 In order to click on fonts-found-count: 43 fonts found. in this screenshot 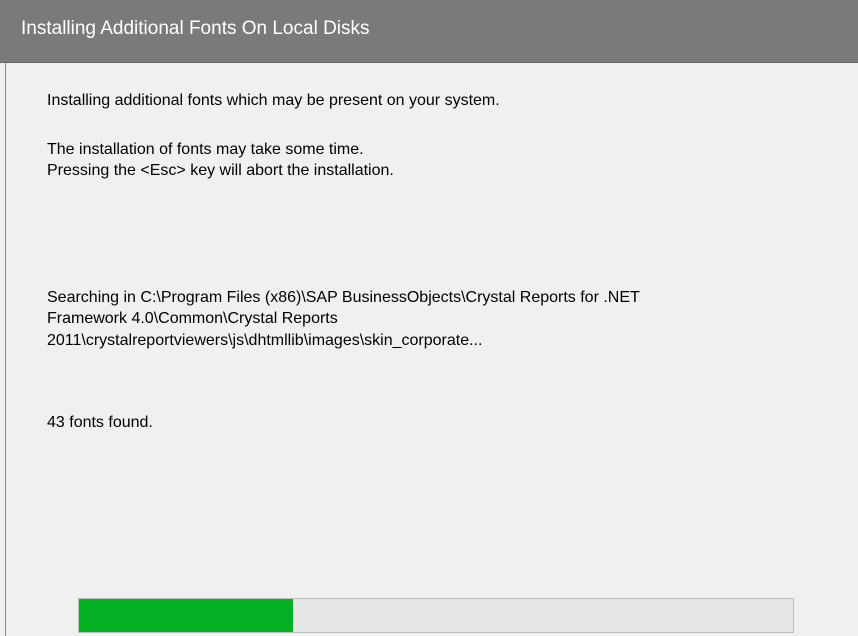, I will do `click(100, 422)`.